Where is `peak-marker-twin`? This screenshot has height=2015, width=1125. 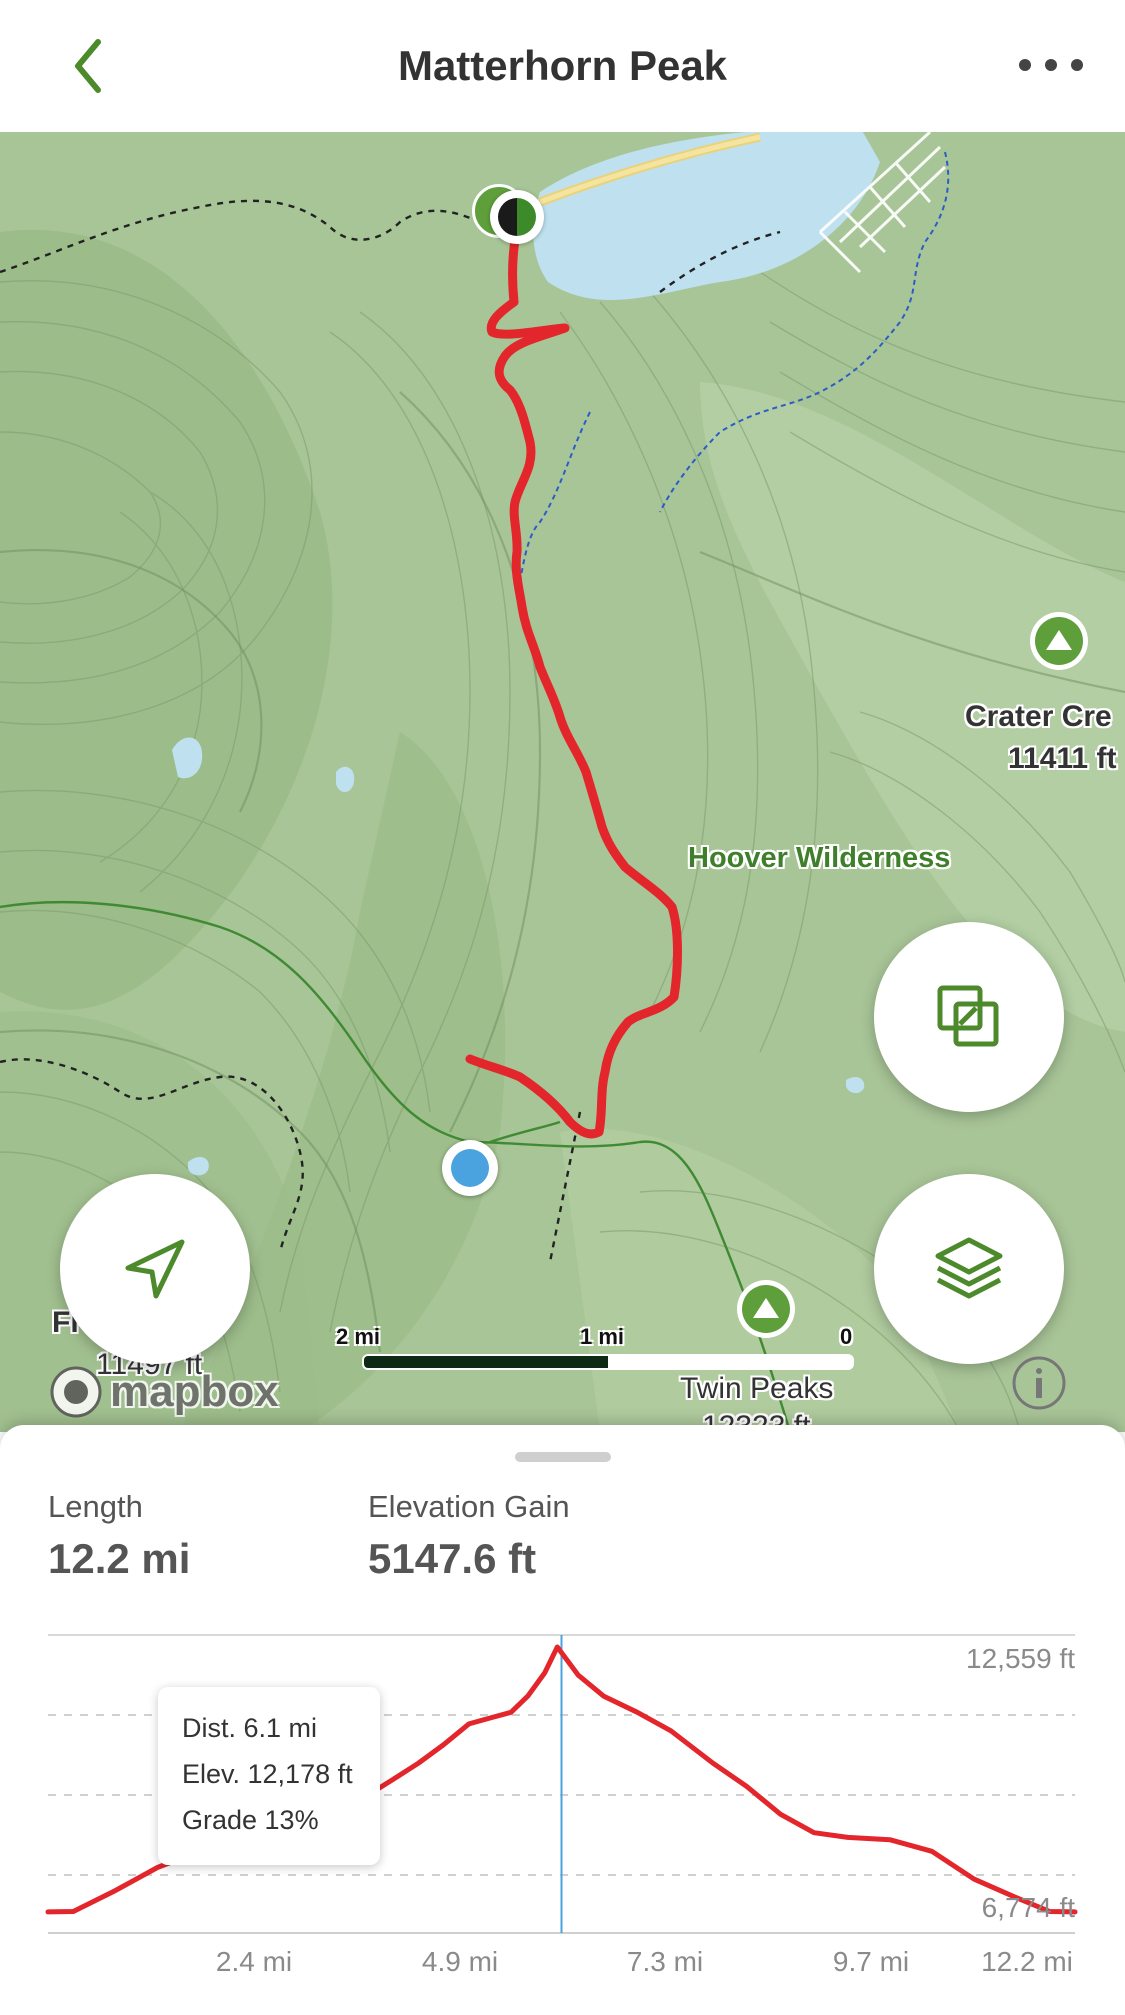 peak-marker-twin is located at coordinates (766, 1309).